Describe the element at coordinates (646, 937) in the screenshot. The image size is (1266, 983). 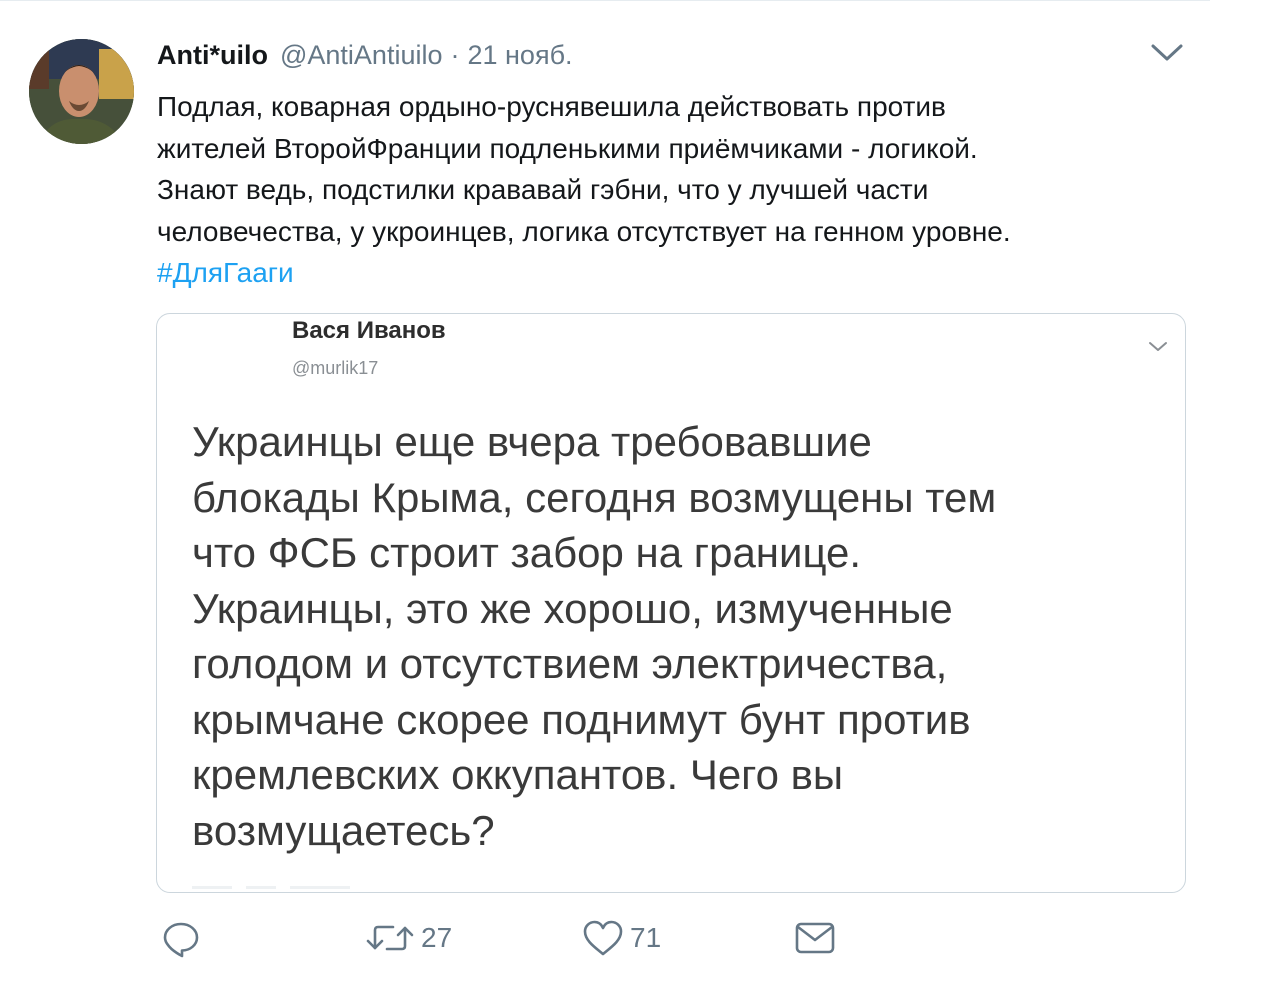
I see `like-count: 71` at that location.